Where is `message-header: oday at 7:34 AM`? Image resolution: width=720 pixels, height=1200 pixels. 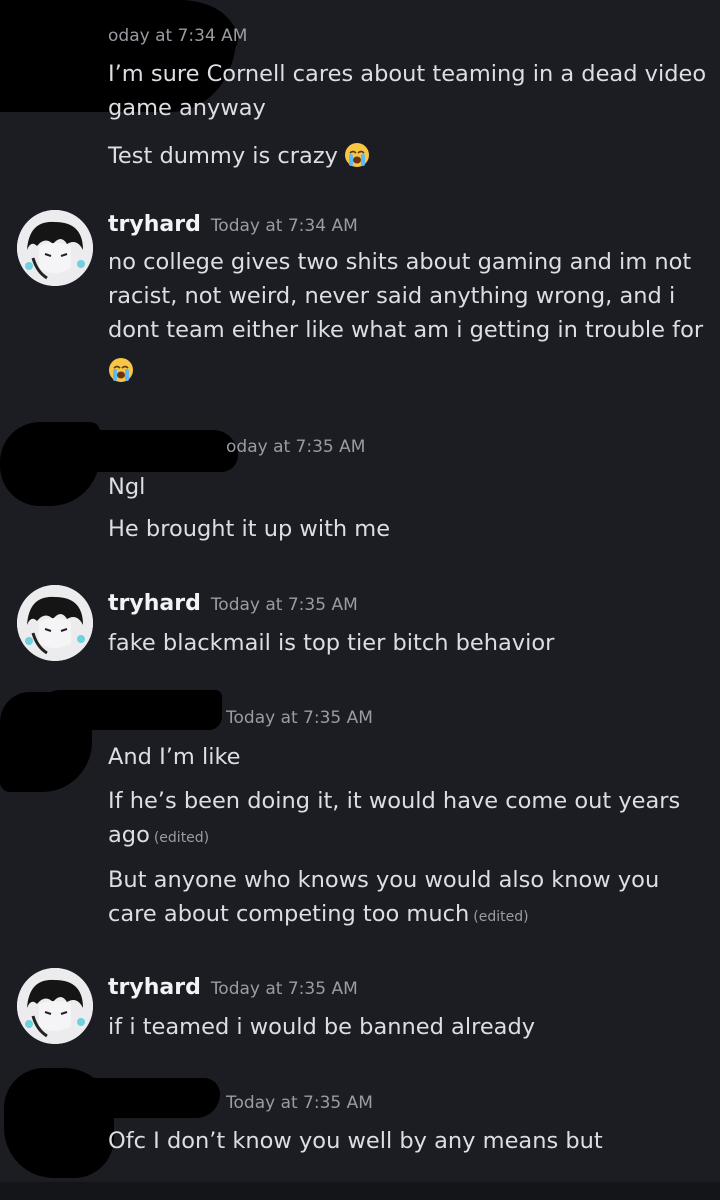 message-header: oday at 7:34 AM is located at coordinates (177, 41).